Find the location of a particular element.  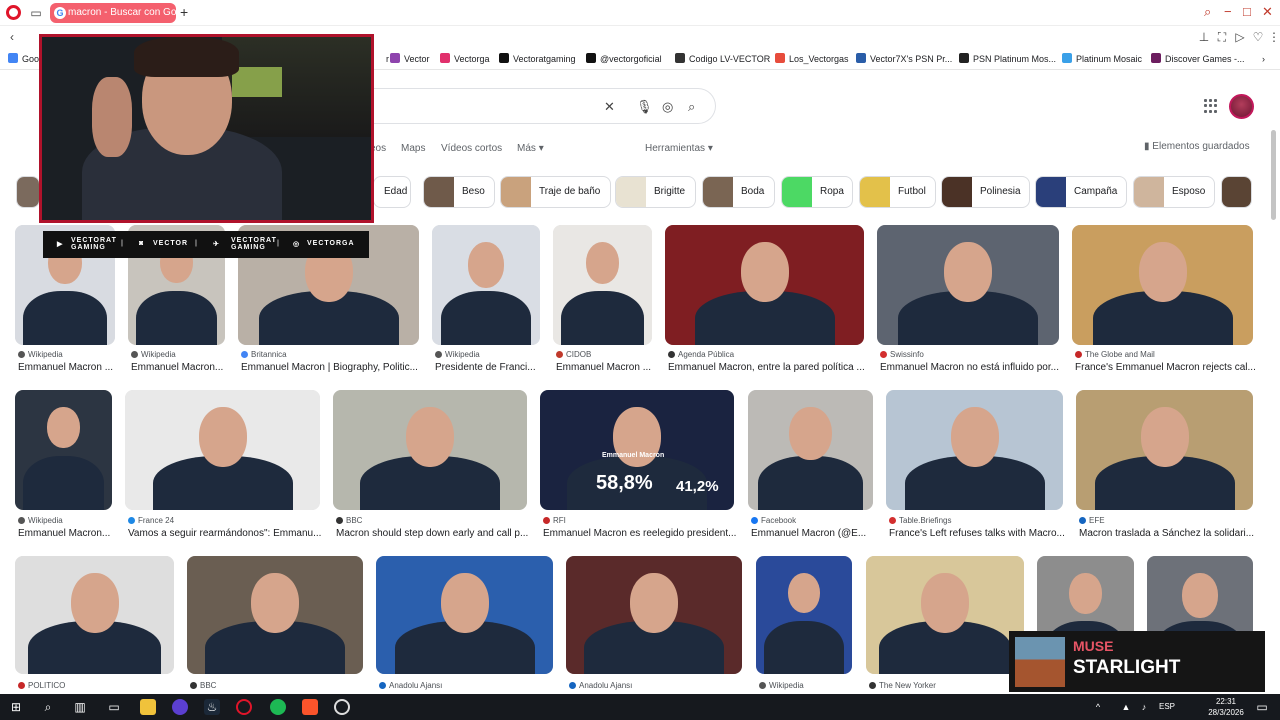

filter-chip: Futbol is located at coordinates (897, 192).